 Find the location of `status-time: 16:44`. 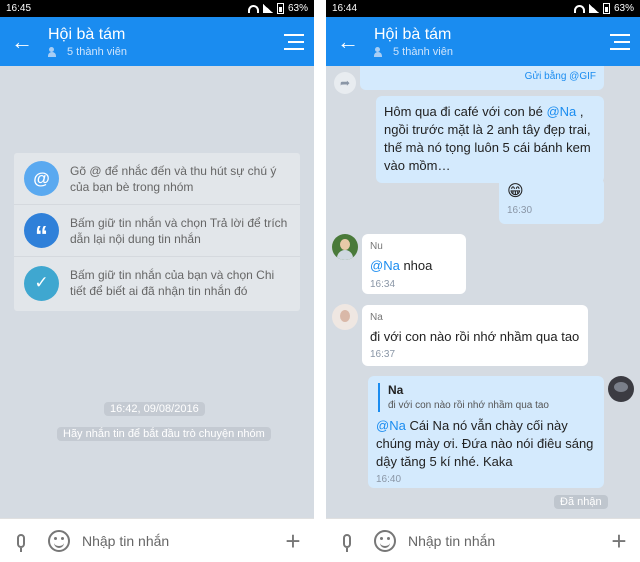

status-time: 16:44 is located at coordinates (345, 8).